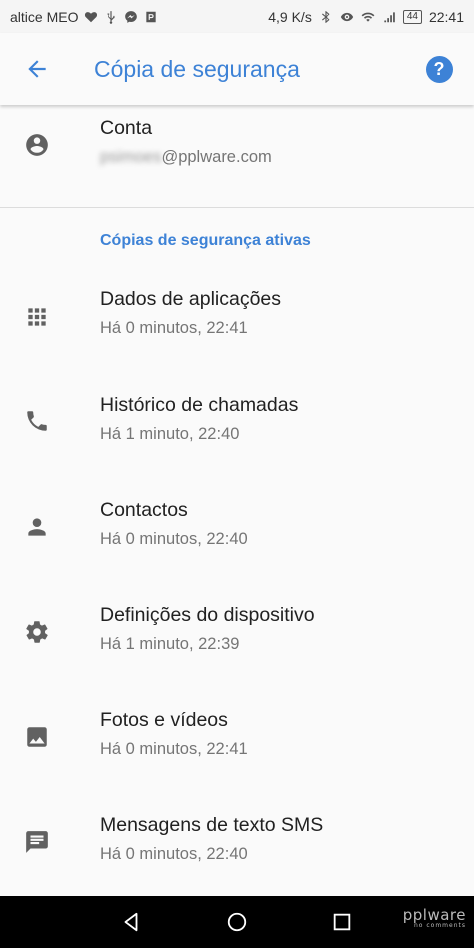  What do you see at coordinates (164, 720) in the screenshot?
I see `item-title: Fotos e vídeos` at bounding box center [164, 720].